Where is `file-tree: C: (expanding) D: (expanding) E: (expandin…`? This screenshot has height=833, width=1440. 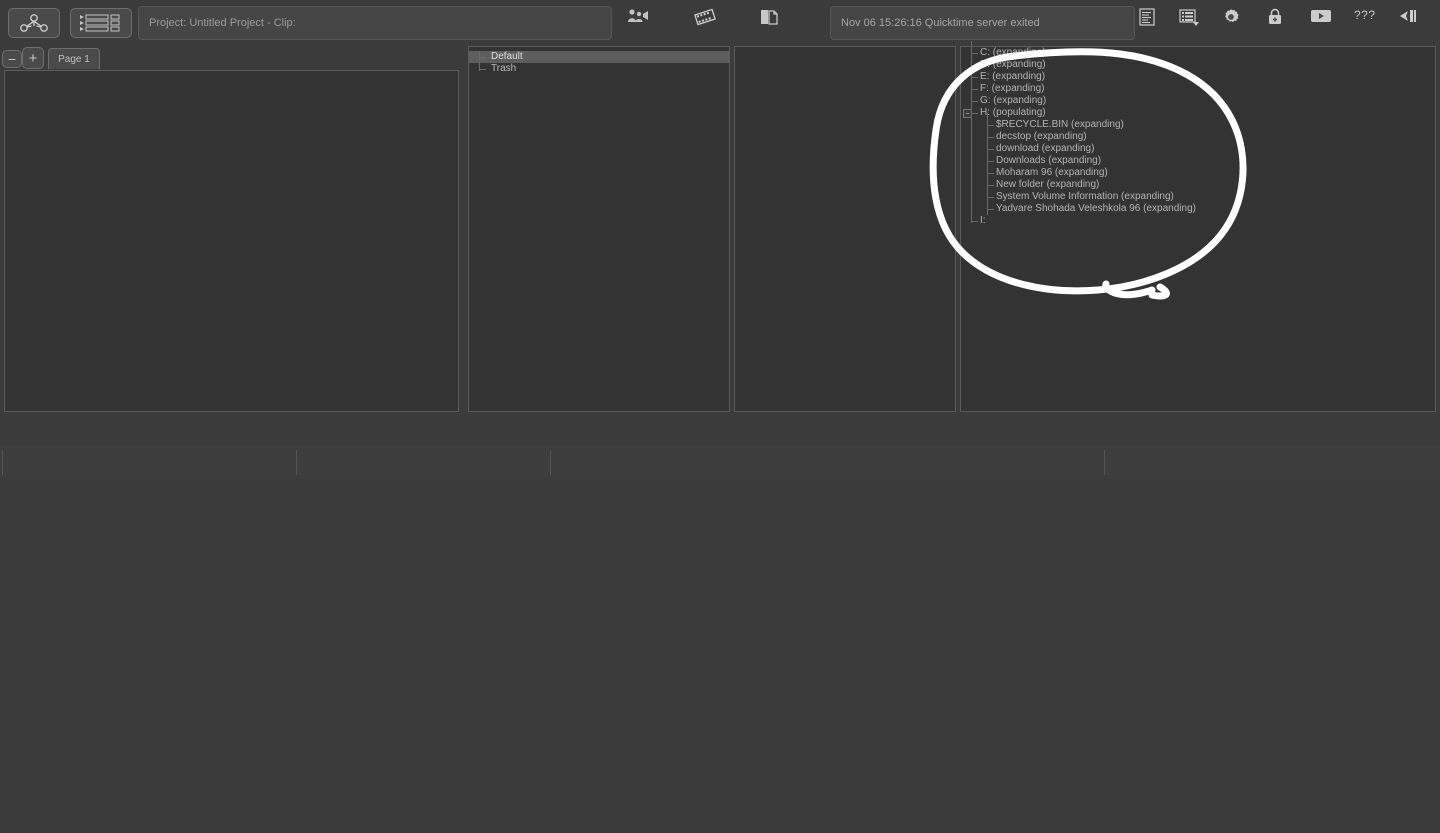
file-tree: C: (expanding) D: (expanding) E: (expandin… is located at coordinates (1198, 133).